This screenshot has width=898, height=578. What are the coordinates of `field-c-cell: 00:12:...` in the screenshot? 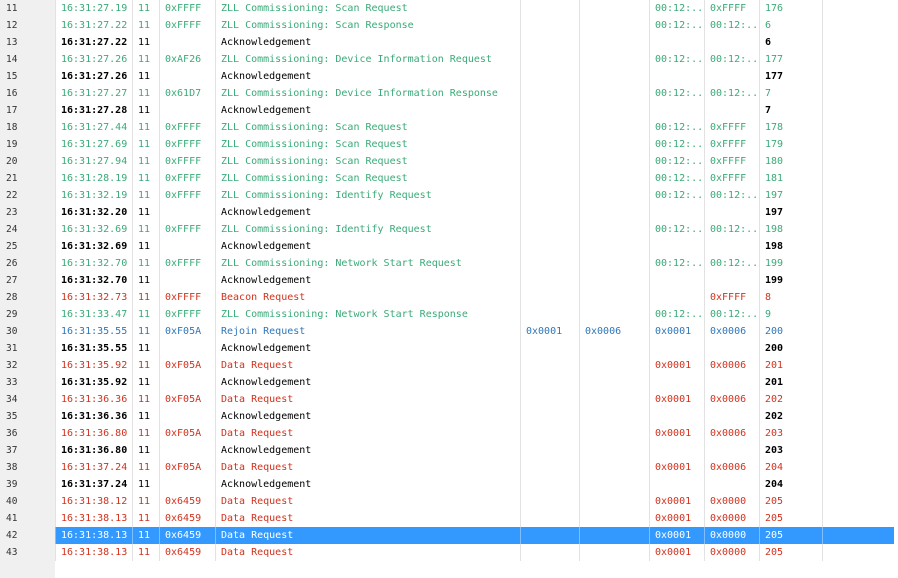 It's located at (679, 127).